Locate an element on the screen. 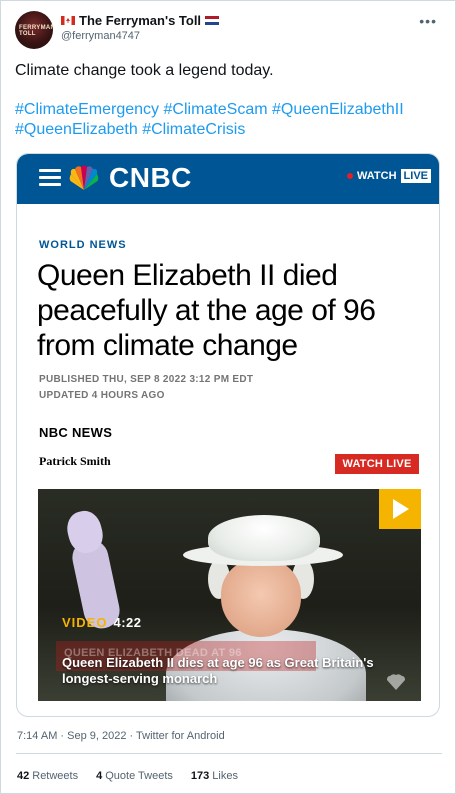  quotes-label: Quote Tweets is located at coordinates (139, 776).